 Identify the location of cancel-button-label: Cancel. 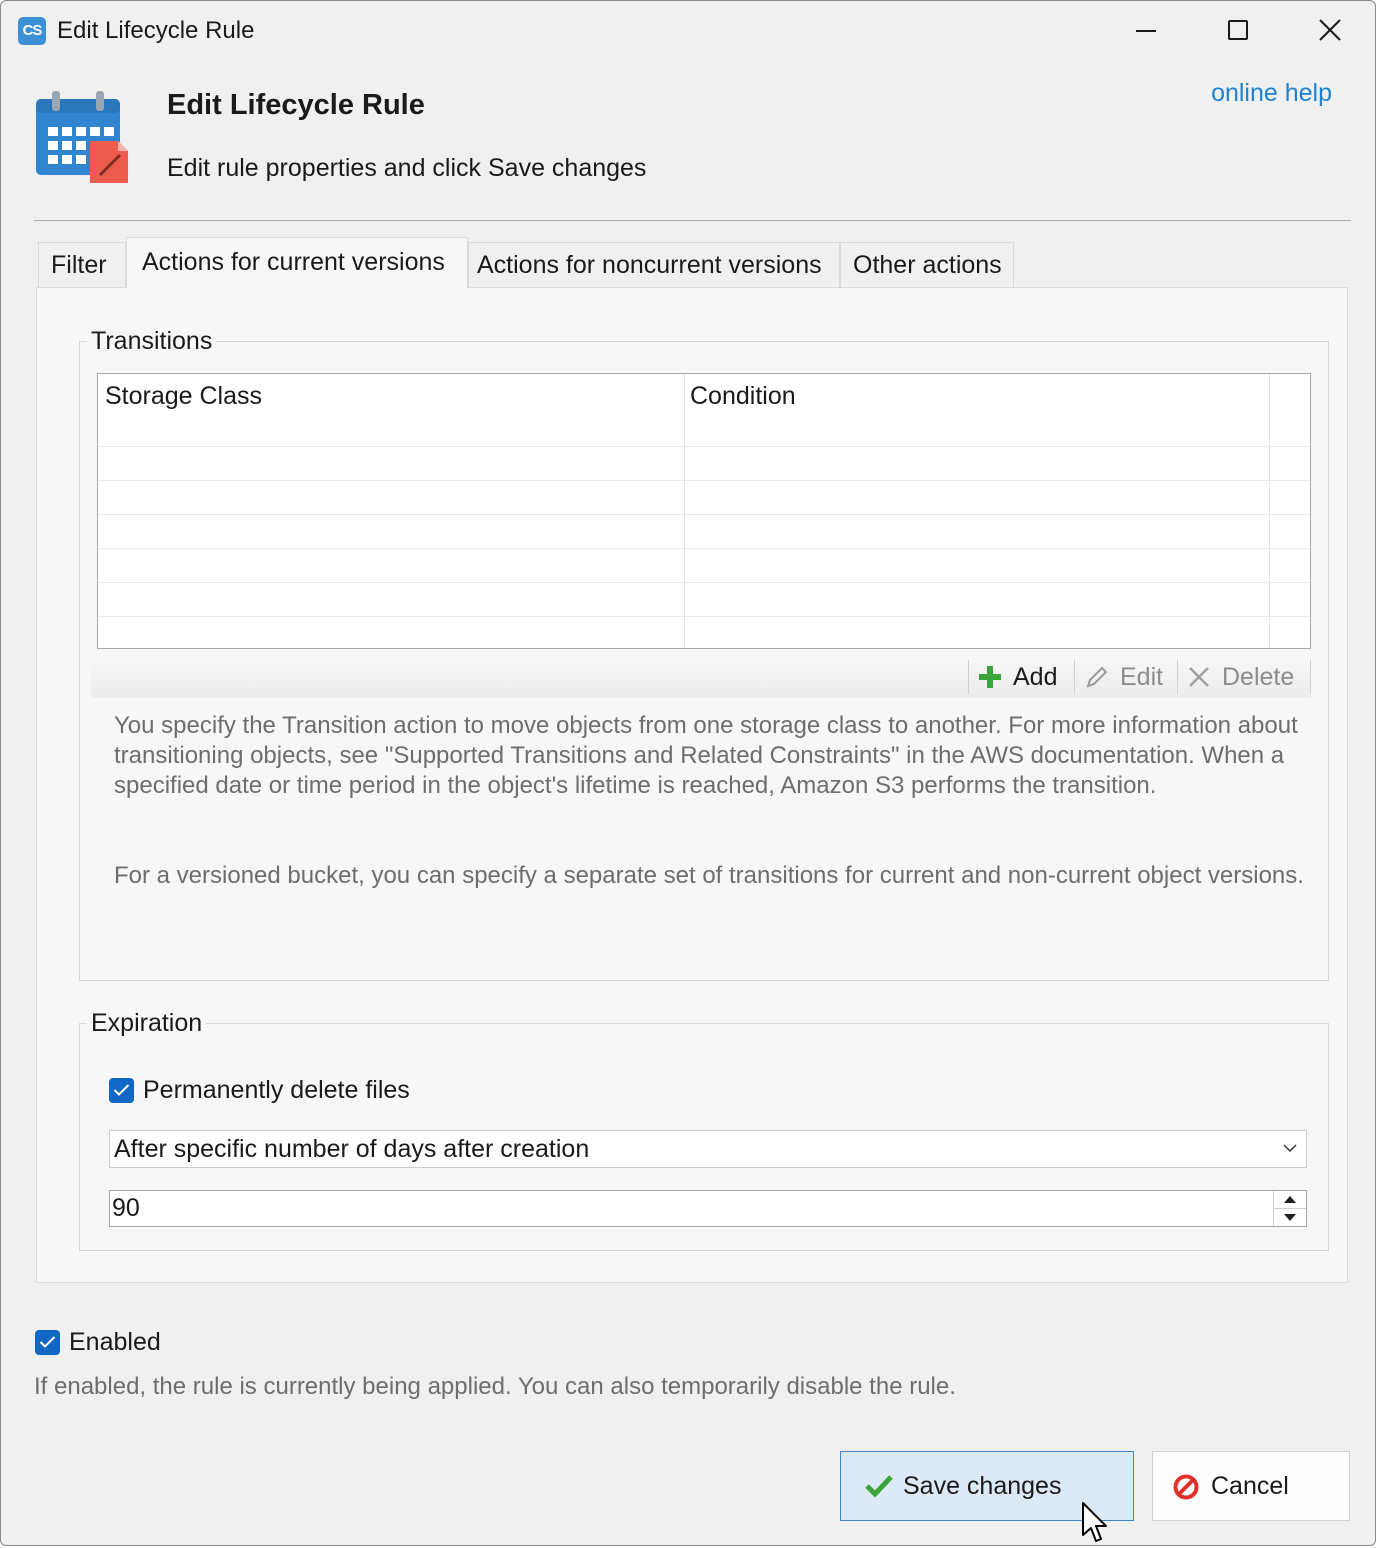
(1250, 1486).